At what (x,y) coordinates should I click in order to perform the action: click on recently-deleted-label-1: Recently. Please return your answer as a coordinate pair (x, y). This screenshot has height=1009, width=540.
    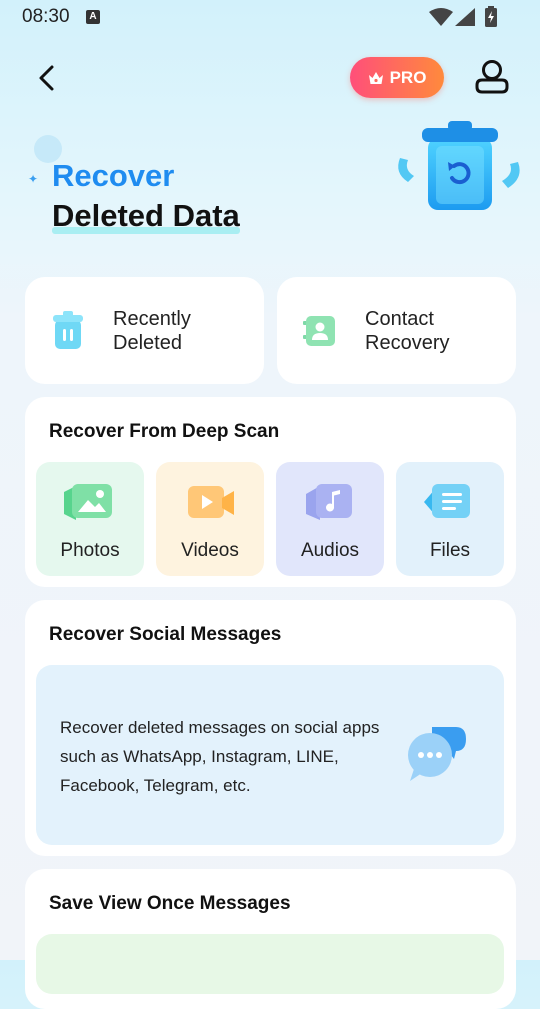
    Looking at the image, I should click on (152, 318).